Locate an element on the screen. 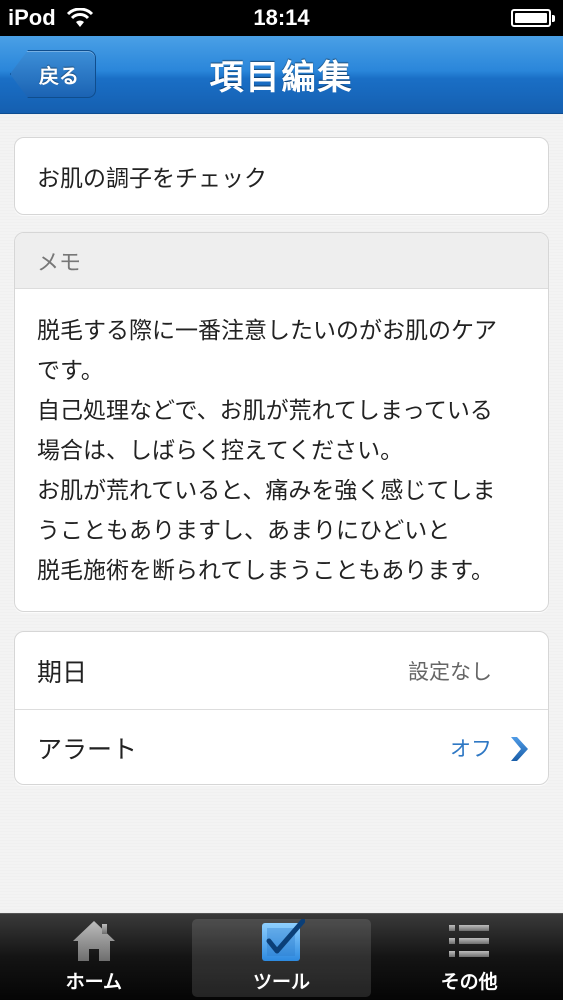 The image size is (563, 1000). memo-line: お肌が荒れていると、痛みを強く感じてしま is located at coordinates (266, 491).